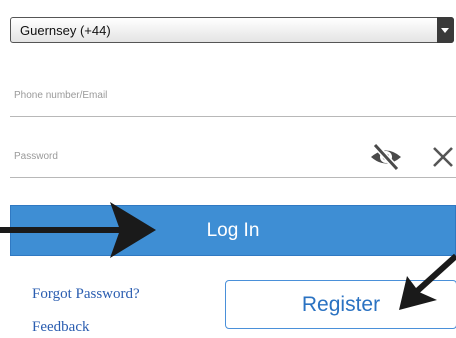  What do you see at coordinates (60, 327) in the screenshot?
I see `feedback-link: Feedback` at bounding box center [60, 327].